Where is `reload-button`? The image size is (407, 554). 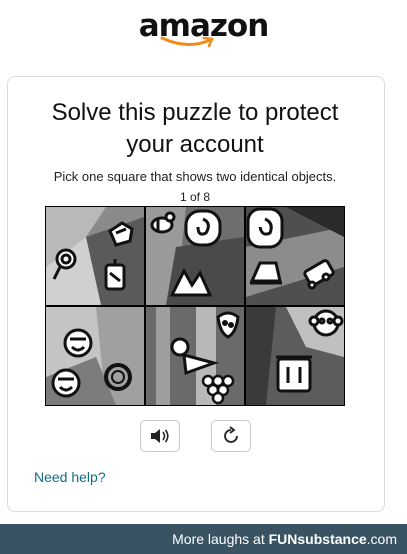 reload-button is located at coordinates (231, 436).